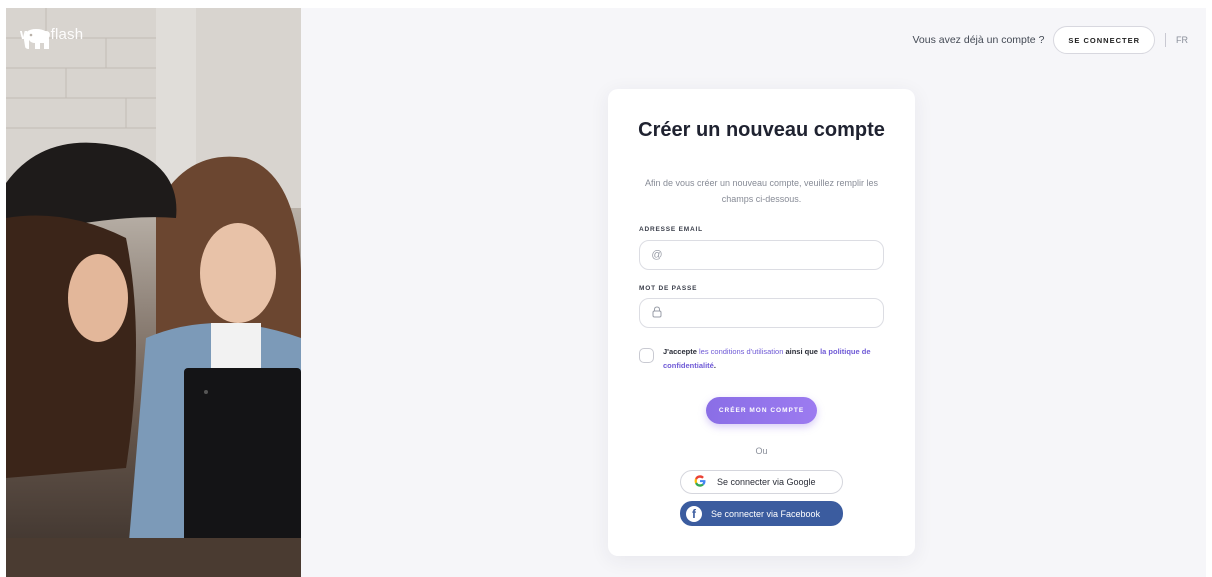 This screenshot has width=1212, height=577. Describe the element at coordinates (741, 351) in the screenshot. I see `terms-link: les conditions d'utilisation` at that location.